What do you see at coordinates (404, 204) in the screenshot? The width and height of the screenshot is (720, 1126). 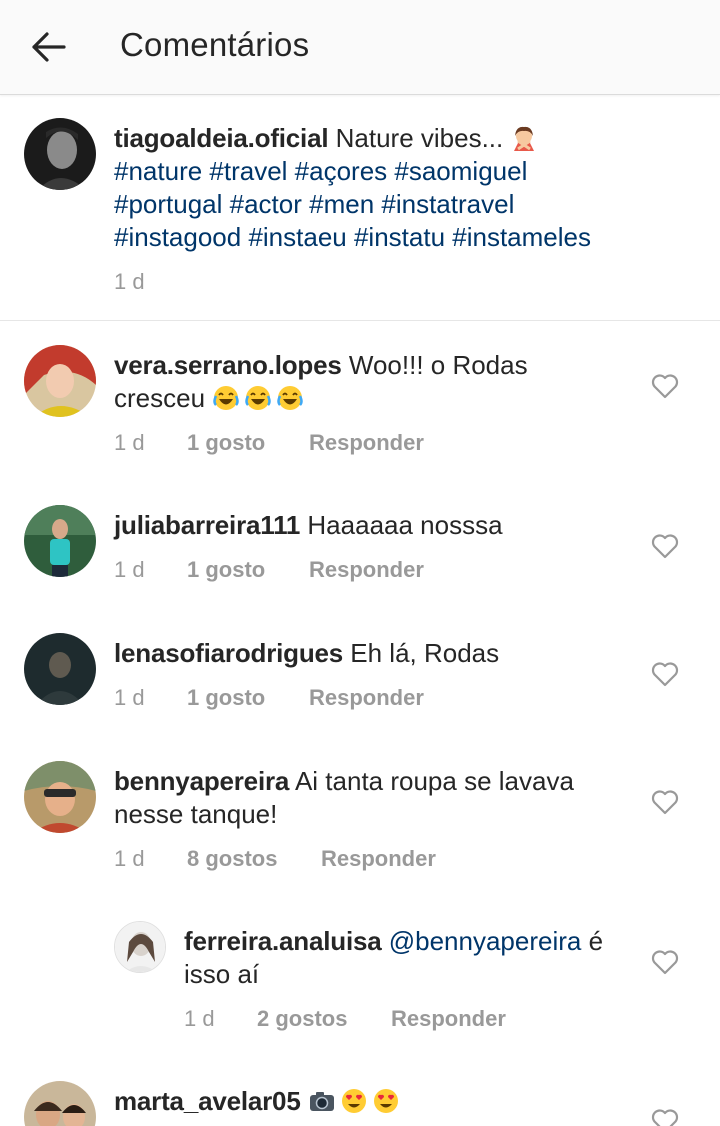 I see `caption-hashtags-line2: #portugal #actor #men #instatravel` at bounding box center [404, 204].